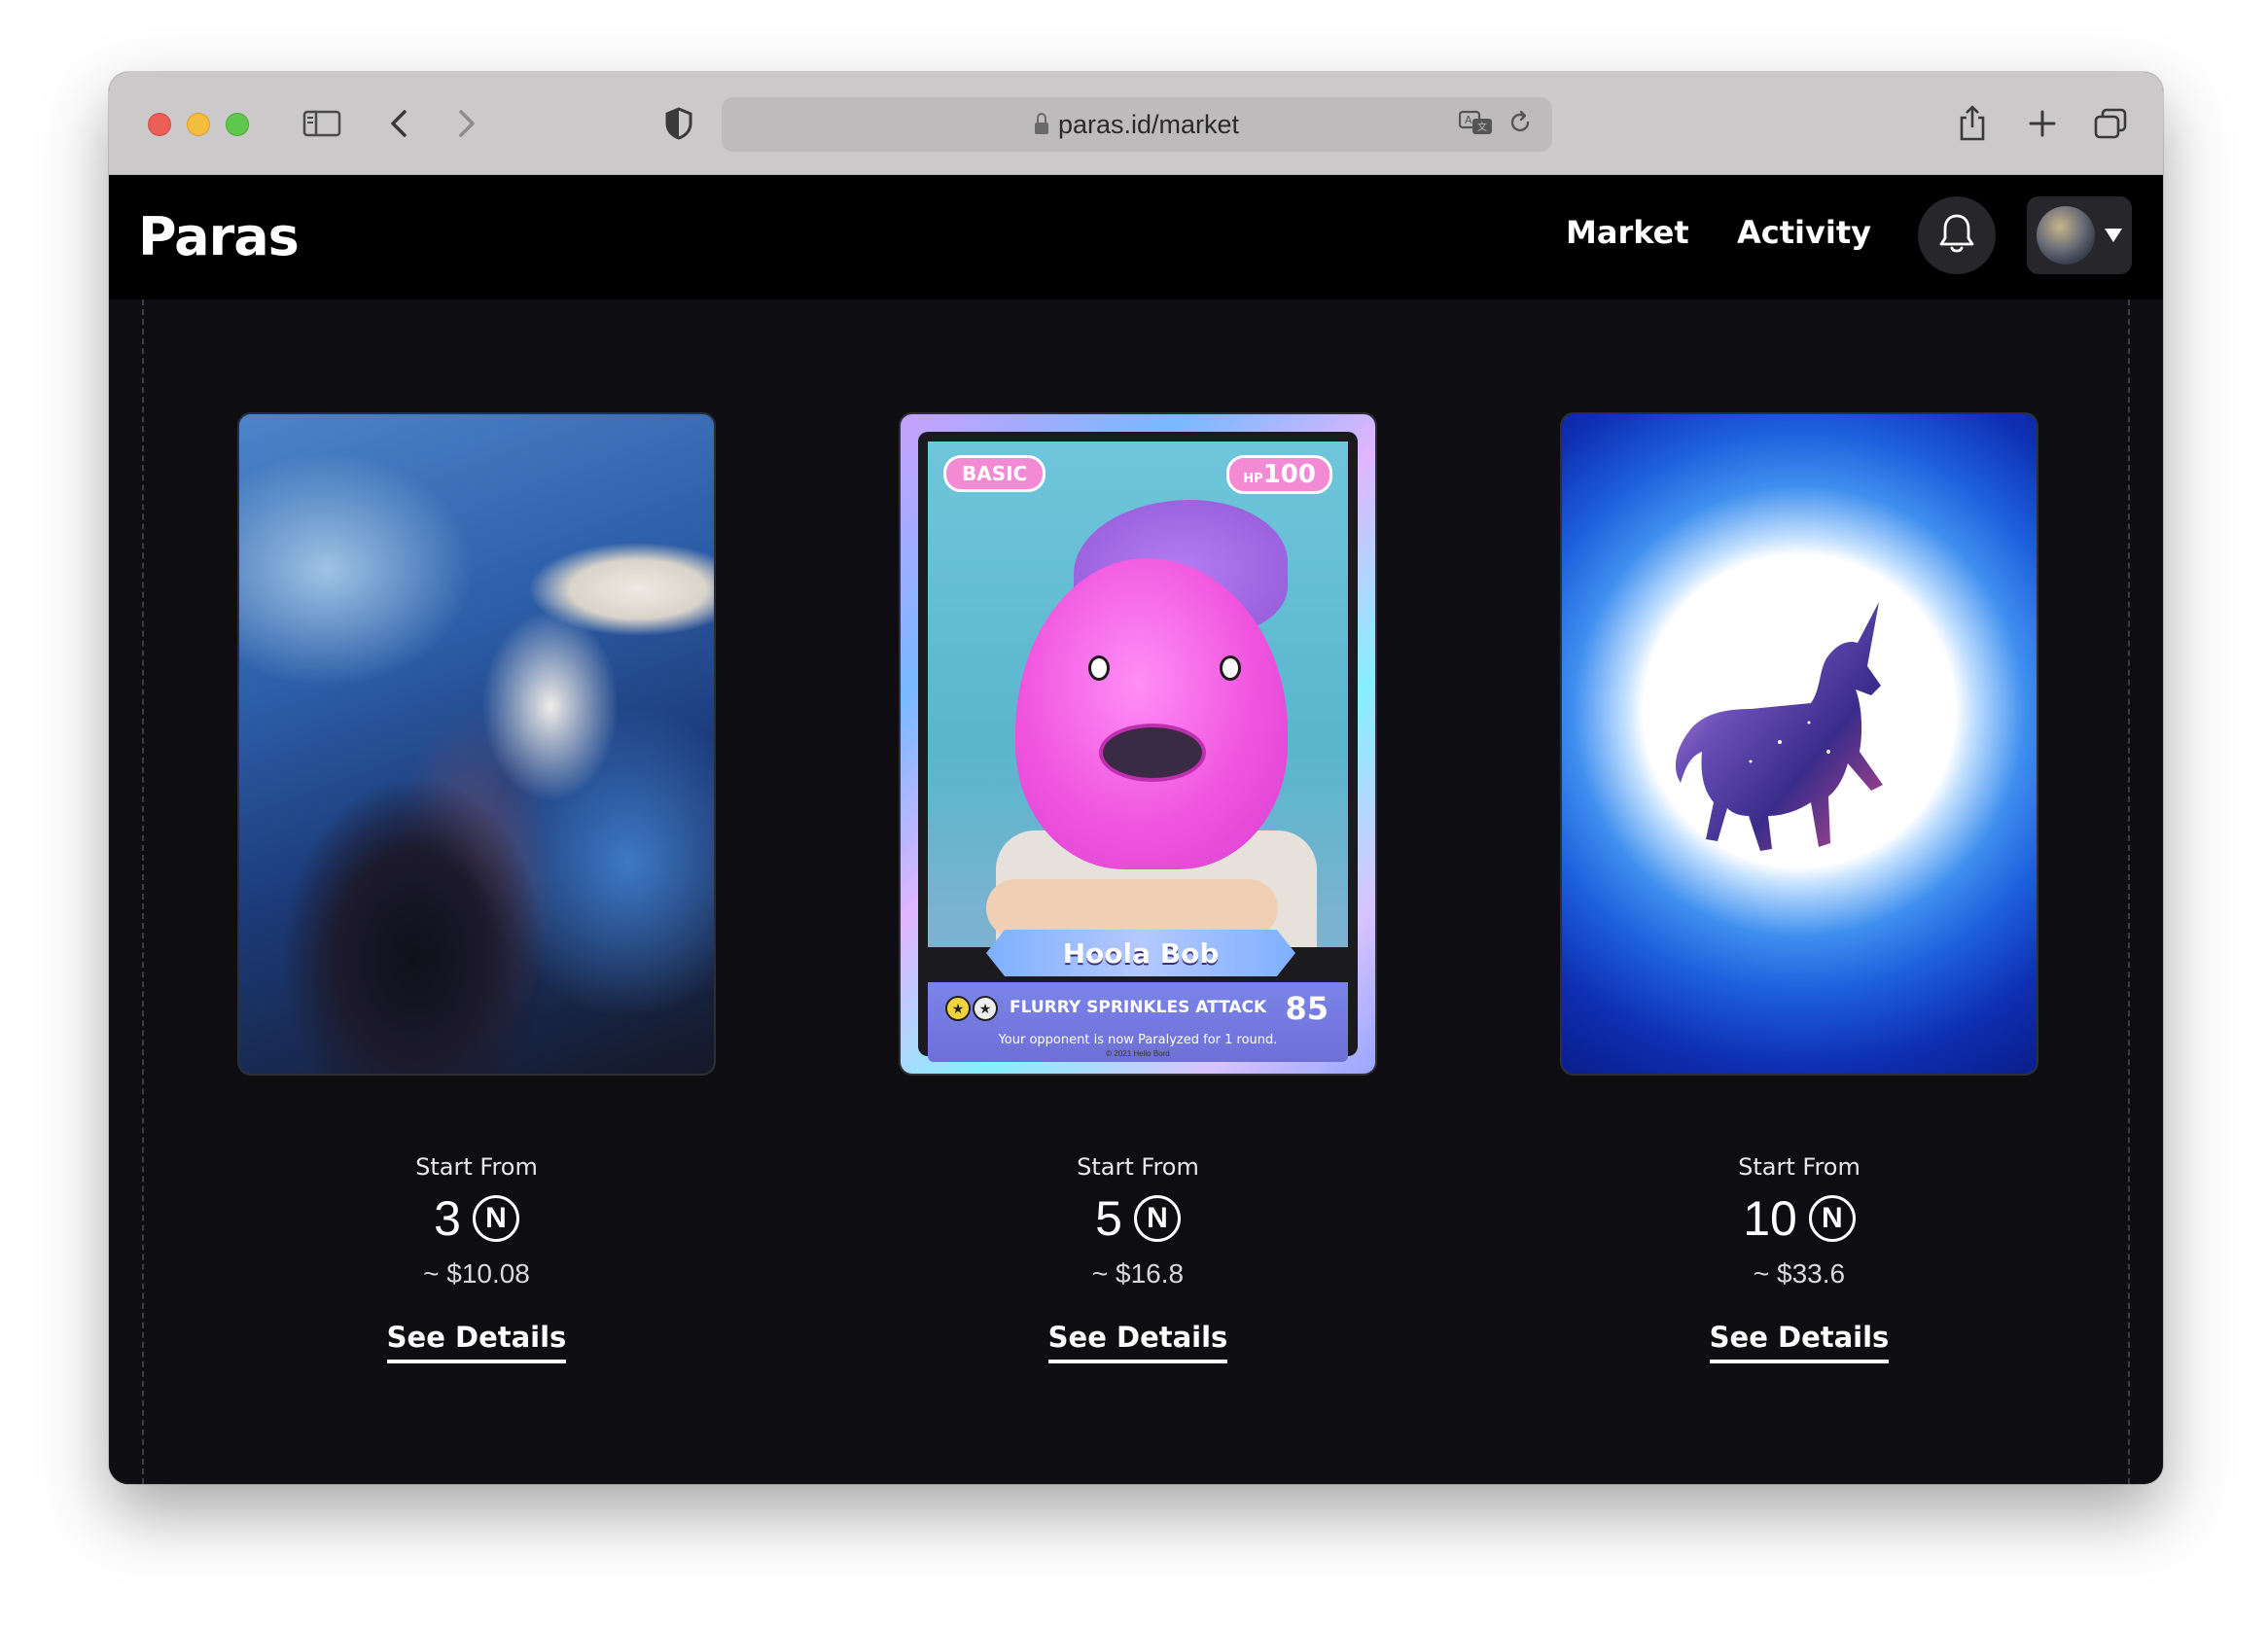 This screenshot has width=2268, height=1626. Describe the element at coordinates (1136, 237) in the screenshot. I see `site-navbar: Paras Market Activity` at that location.